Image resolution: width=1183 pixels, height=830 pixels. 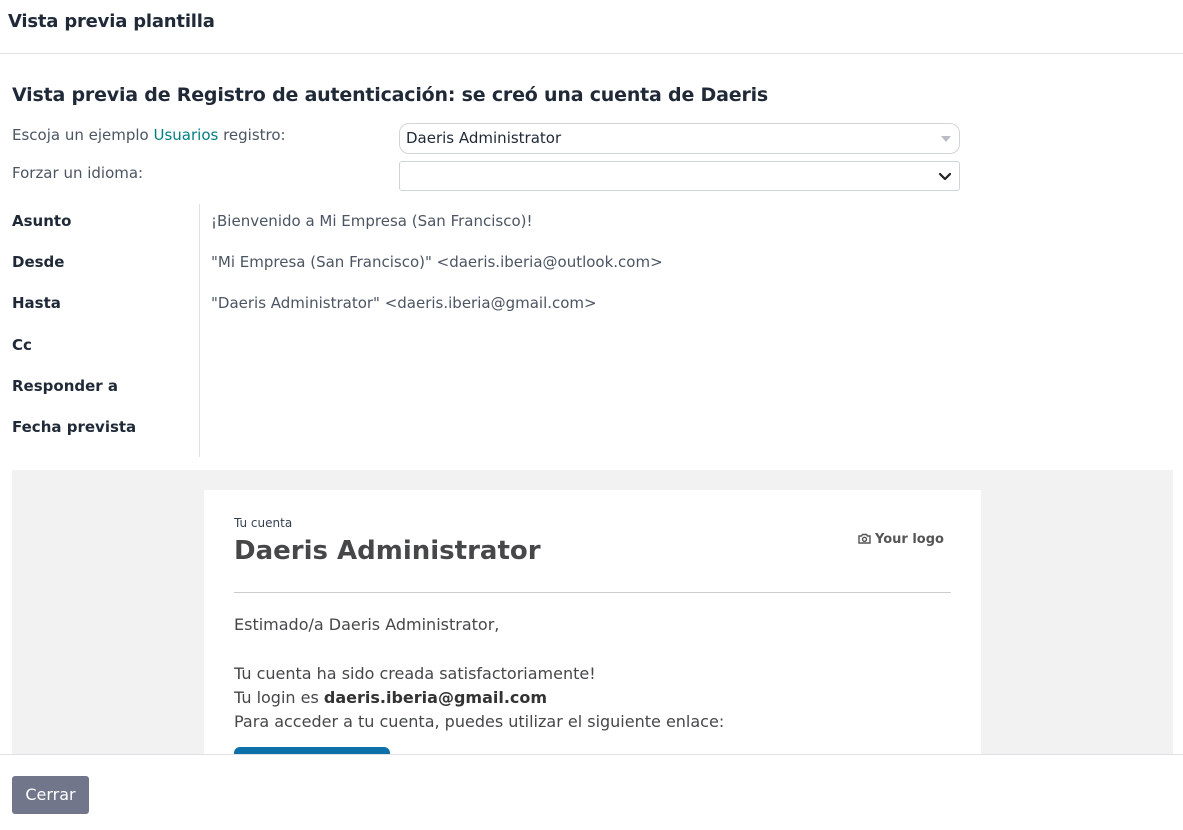 What do you see at coordinates (591, 792) in the screenshot?
I see `dialog-footer: Cerrar` at bounding box center [591, 792].